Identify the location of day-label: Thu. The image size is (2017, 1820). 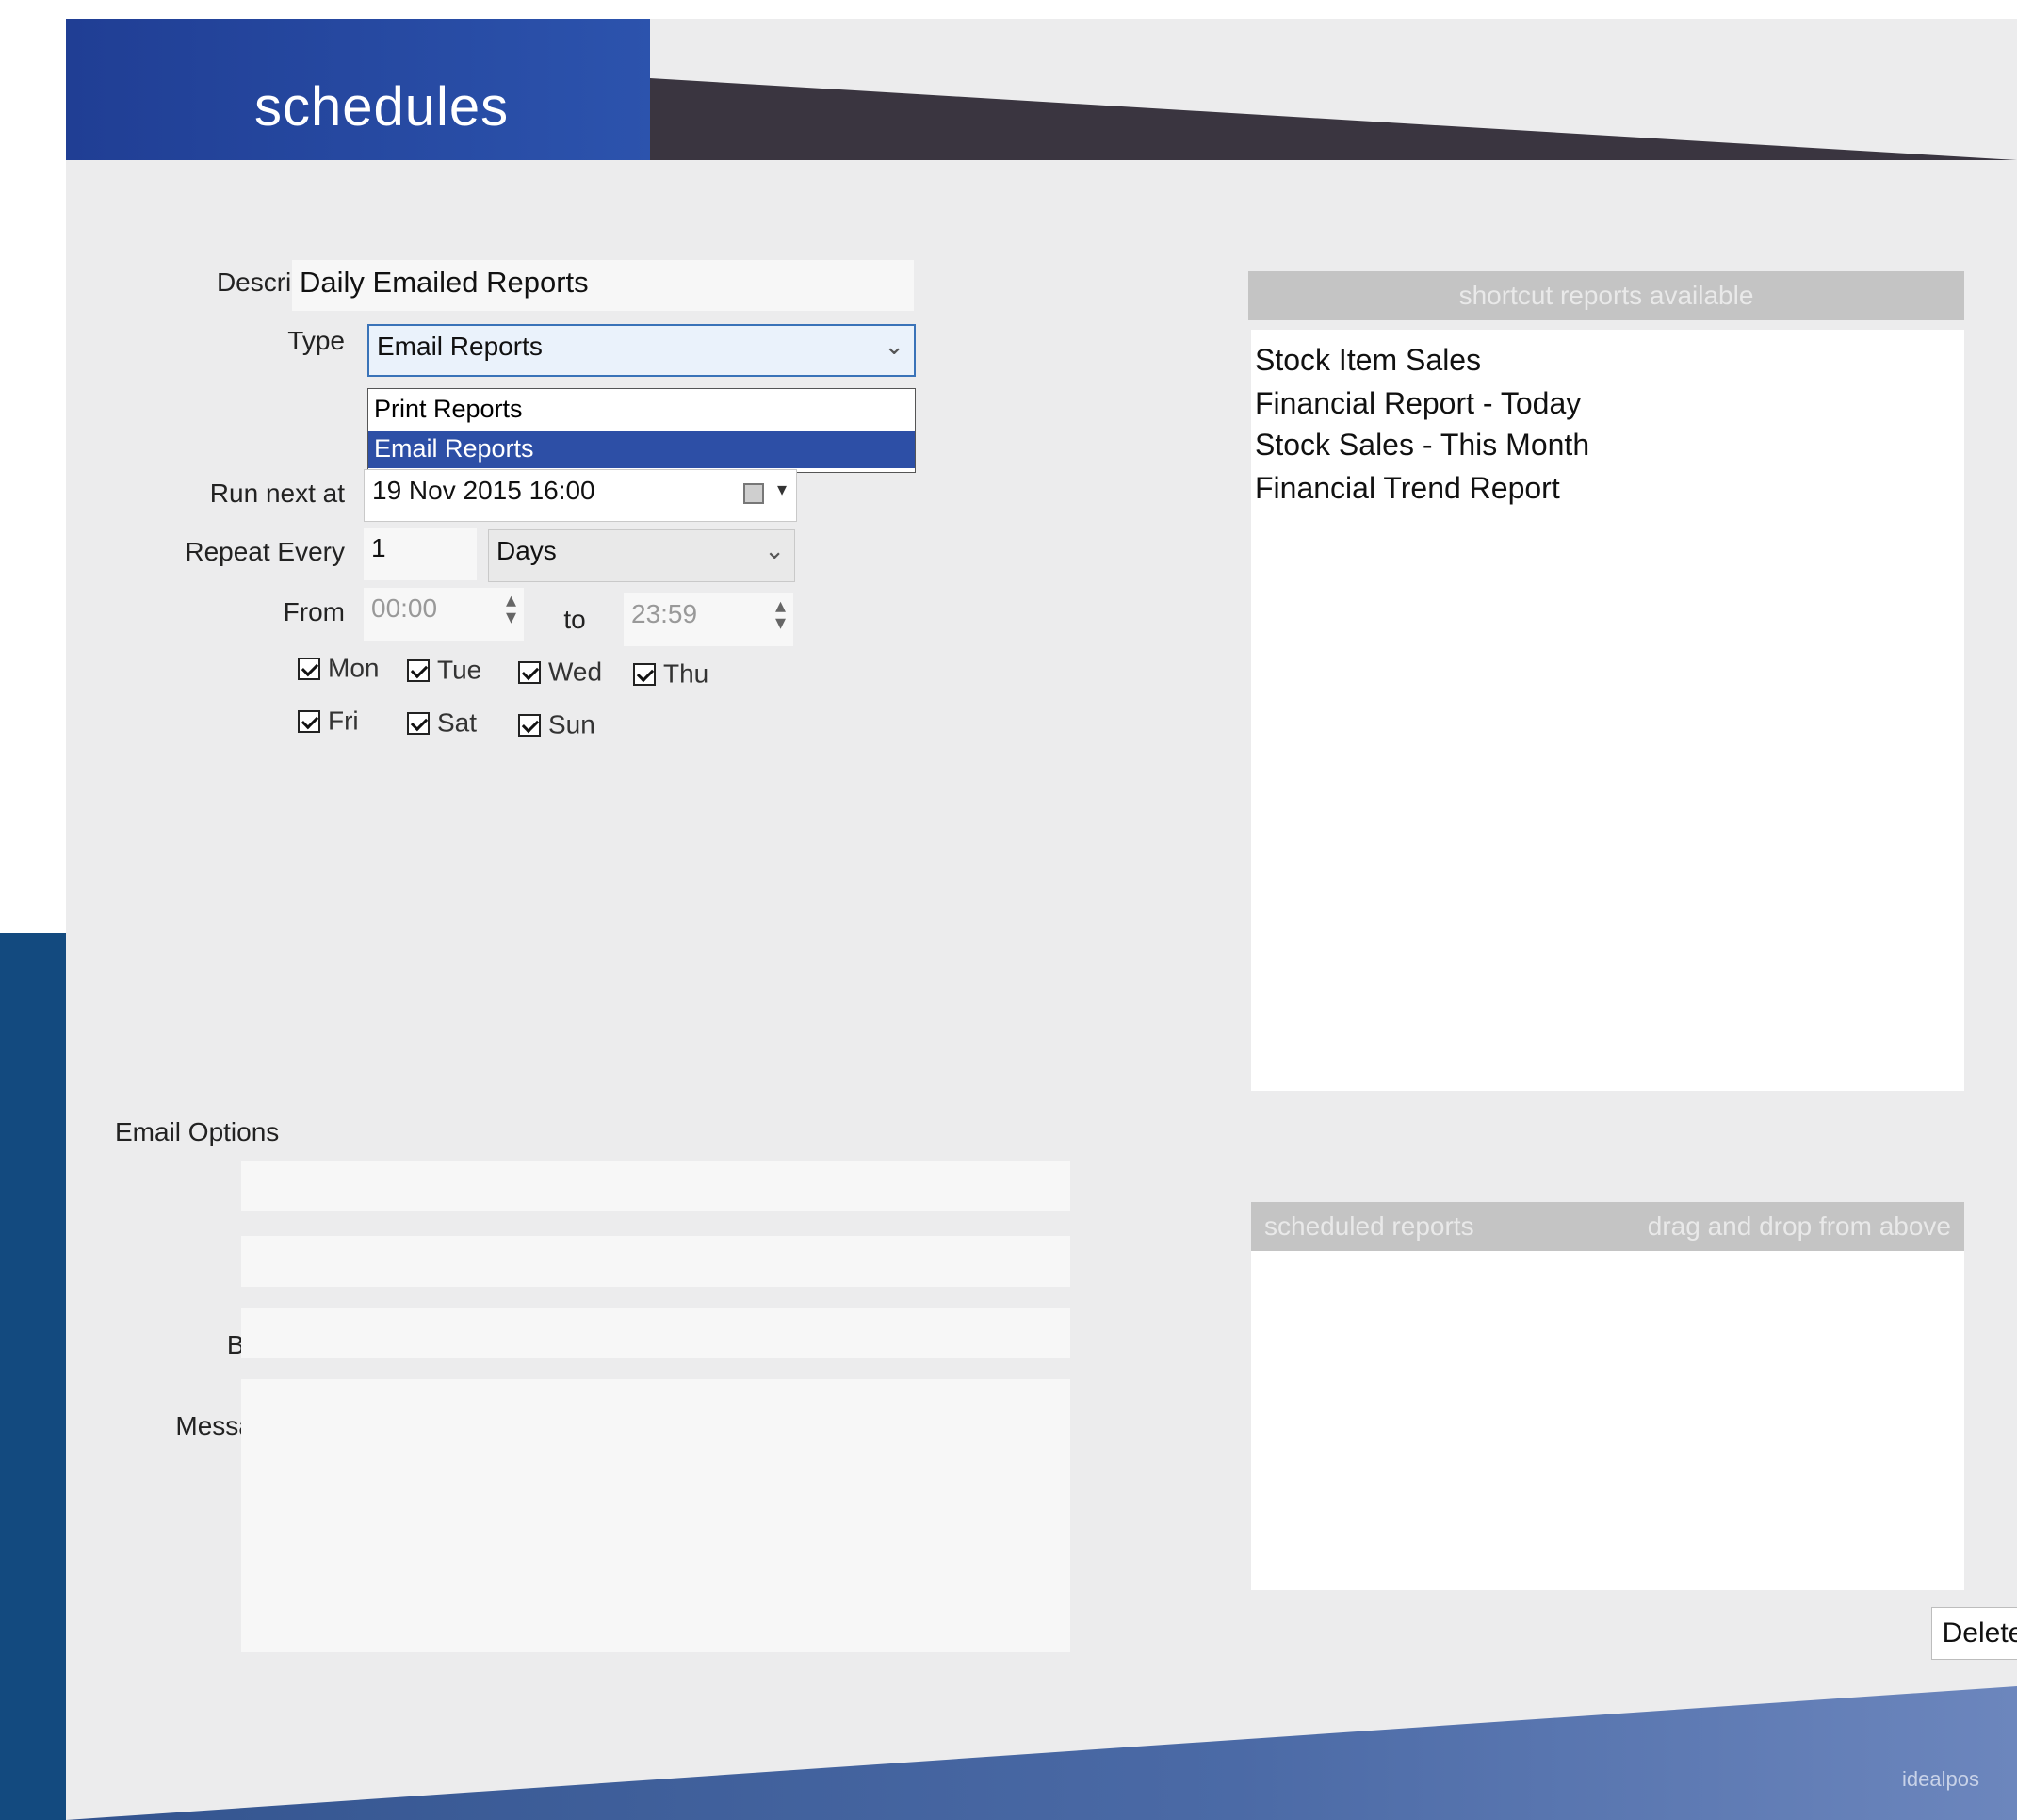
(686, 673).